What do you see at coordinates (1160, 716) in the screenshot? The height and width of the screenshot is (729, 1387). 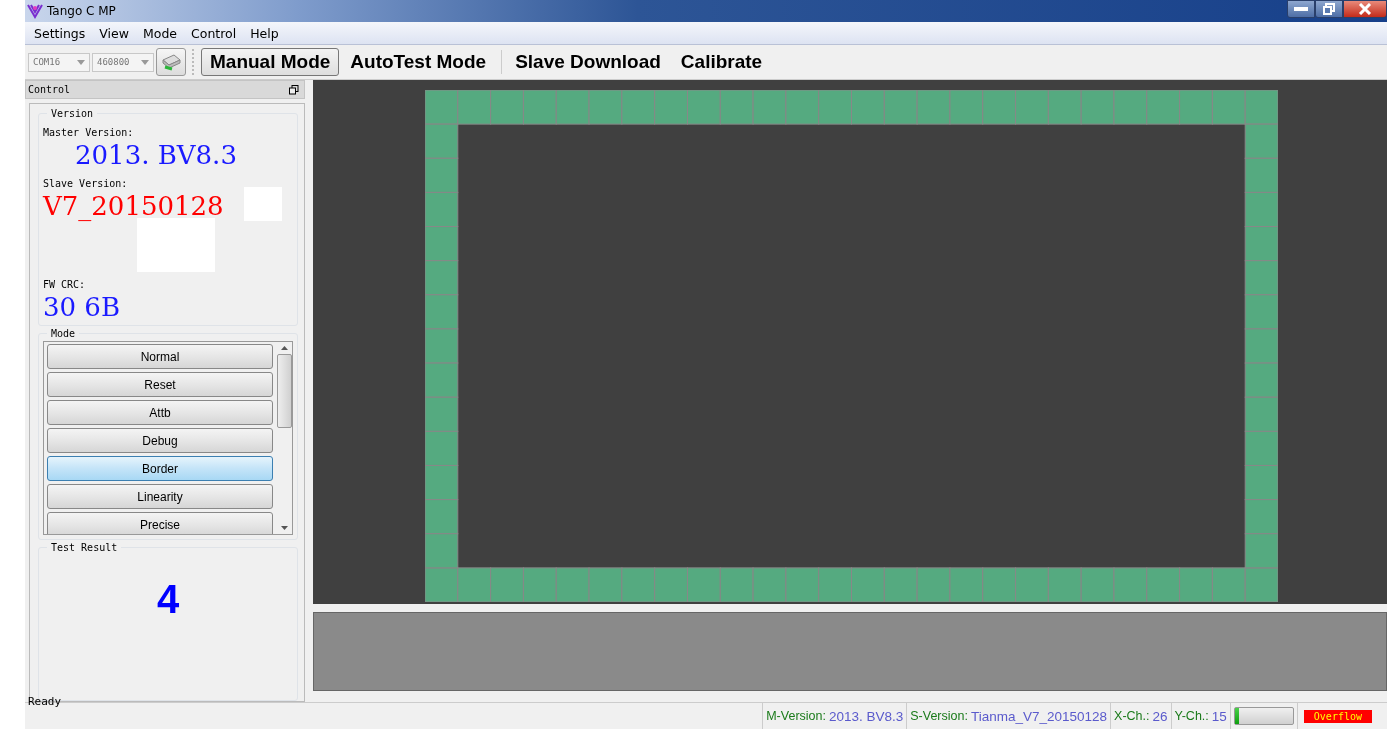 I see `status-value: 26` at bounding box center [1160, 716].